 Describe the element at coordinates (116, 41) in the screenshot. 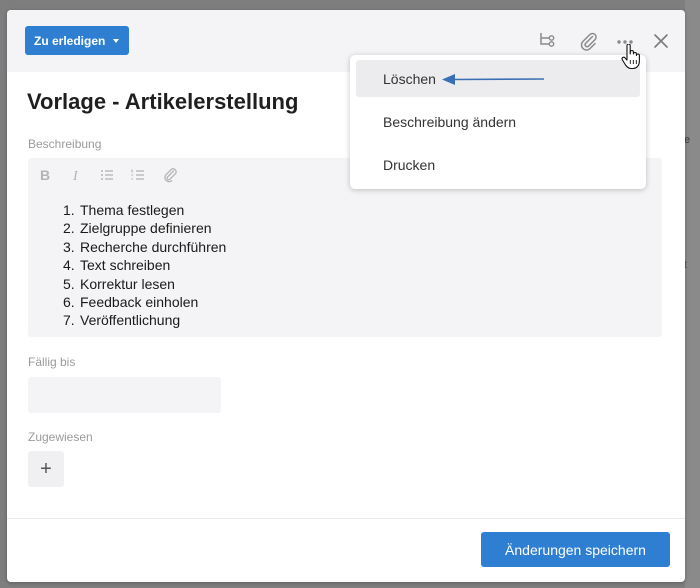

I see `caret-down-icon` at that location.